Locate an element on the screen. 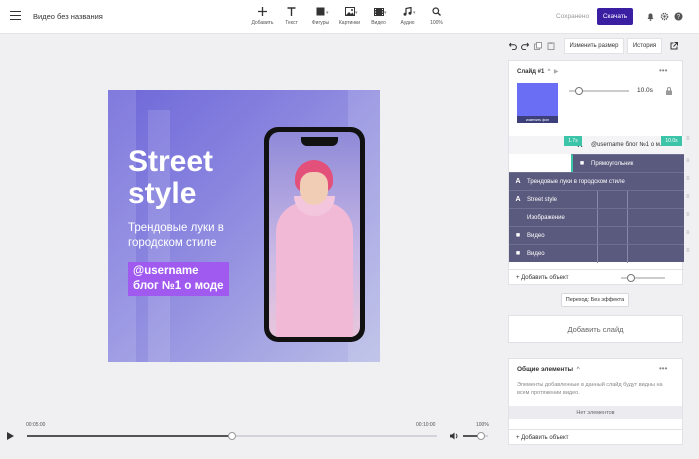 The height and width of the screenshot is (459, 699). tool-video: Видео ▾ is located at coordinates (378, 16).